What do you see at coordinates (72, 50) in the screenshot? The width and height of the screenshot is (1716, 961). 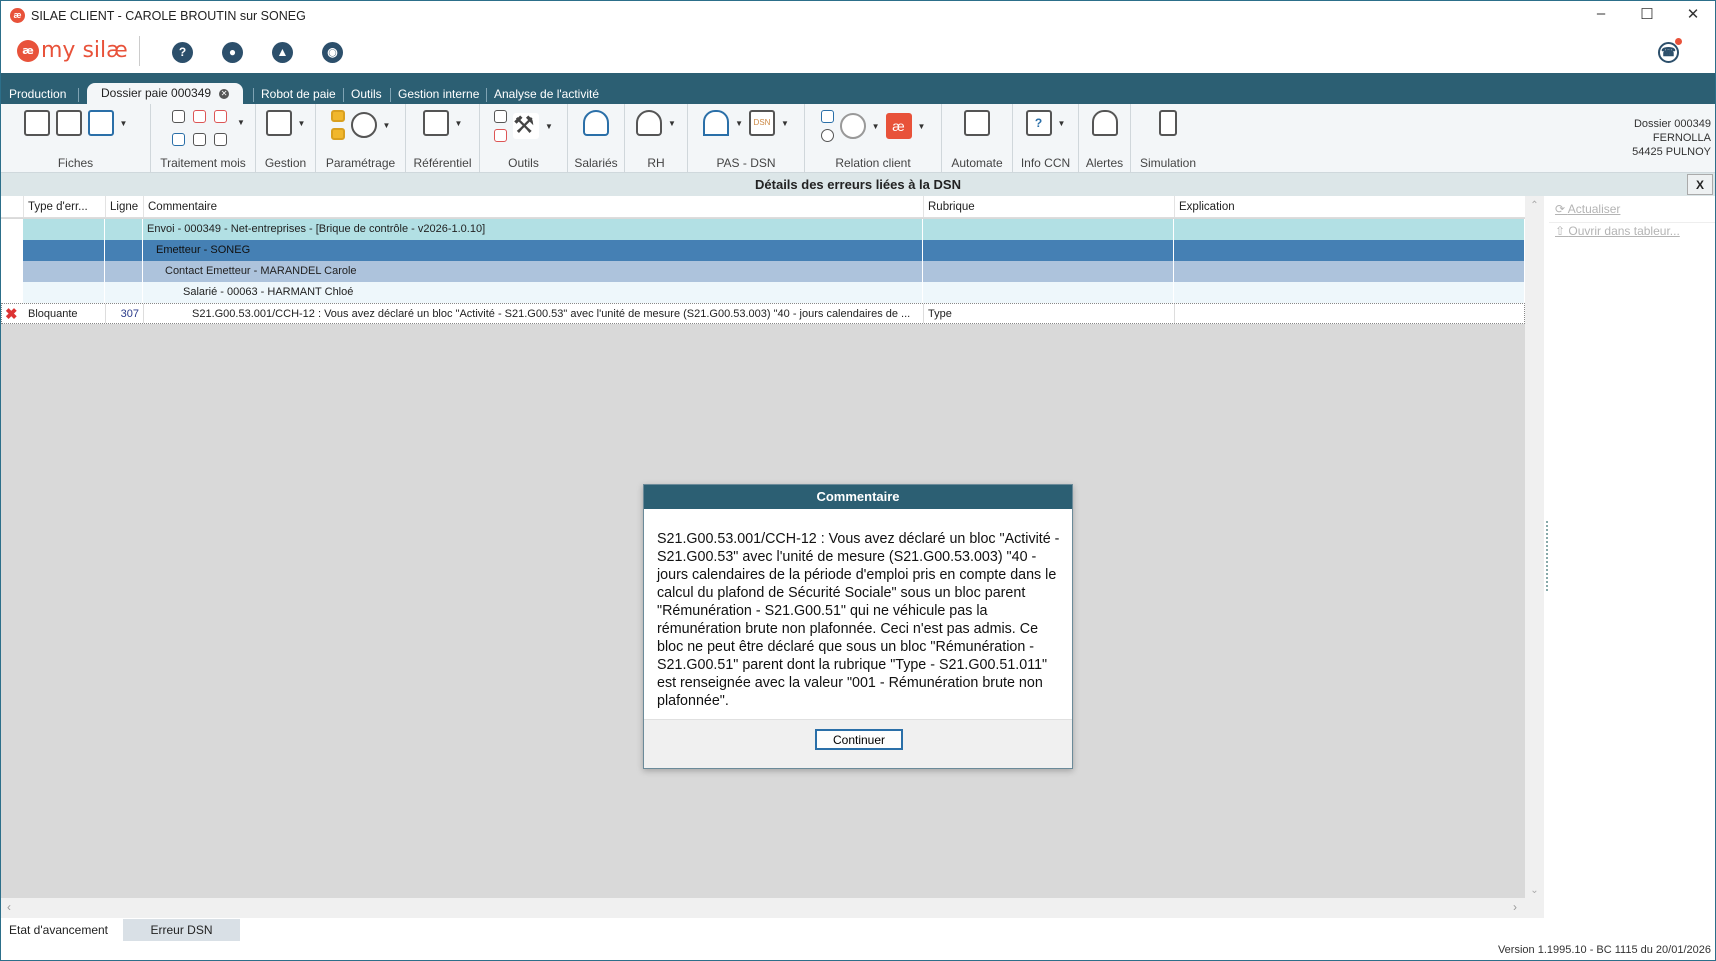 I see `mysilae-logo: æ my silæ` at bounding box center [72, 50].